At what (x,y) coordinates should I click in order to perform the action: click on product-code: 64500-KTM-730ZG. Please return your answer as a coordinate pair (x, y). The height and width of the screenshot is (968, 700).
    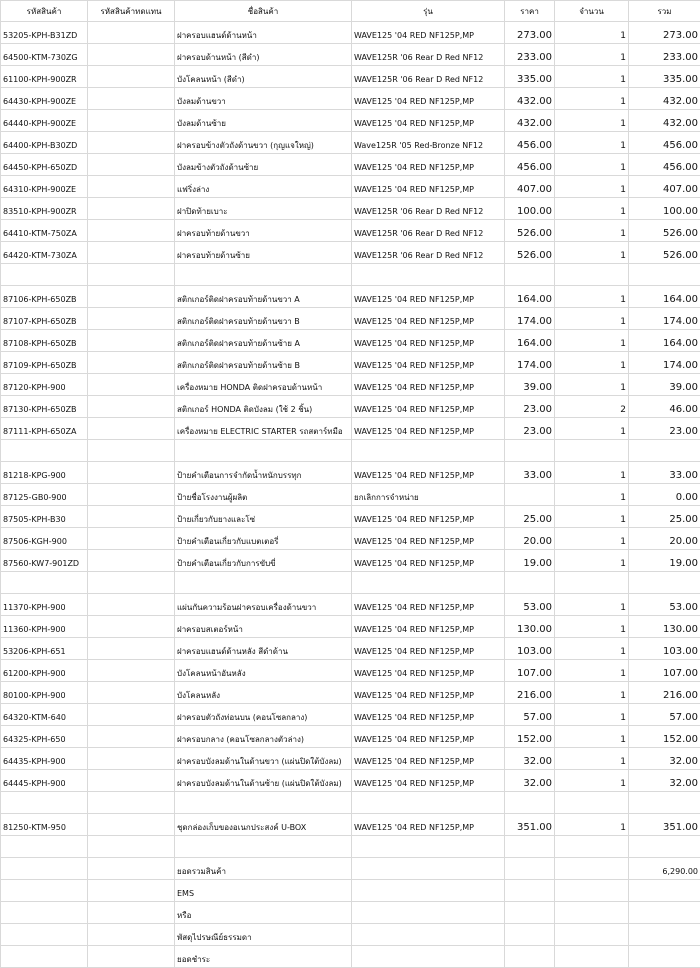
    Looking at the image, I should click on (44, 55).